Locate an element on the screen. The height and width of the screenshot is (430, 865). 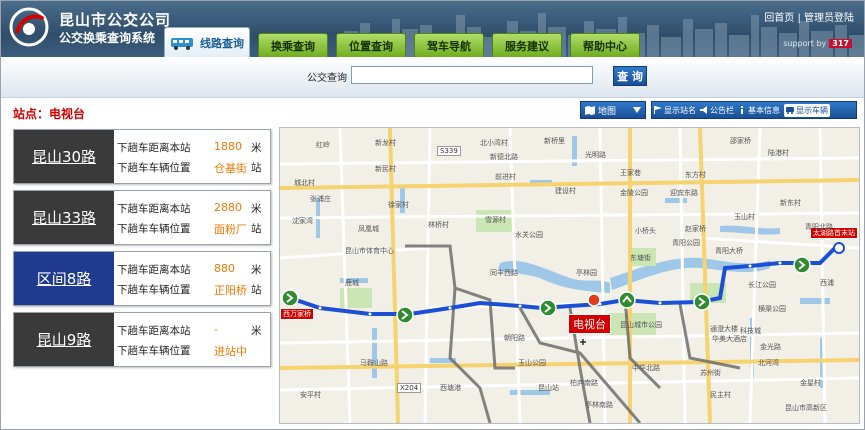
map-label: 城北村 is located at coordinates (304, 183).